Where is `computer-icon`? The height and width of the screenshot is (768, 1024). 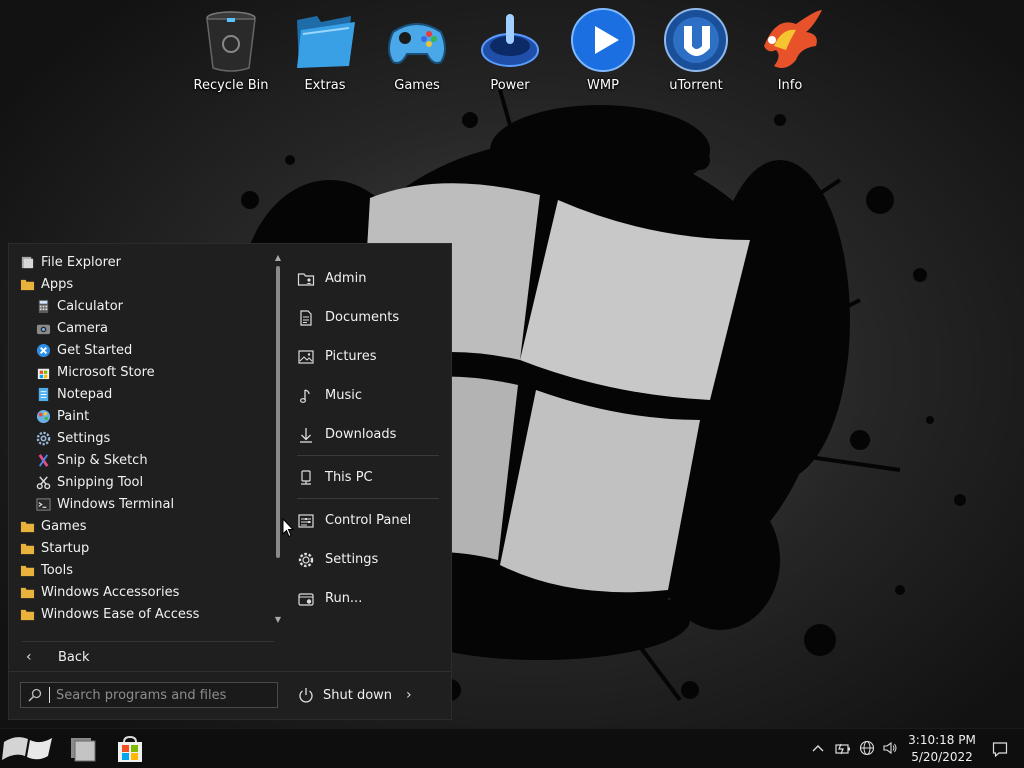
computer-icon is located at coordinates (306, 477).